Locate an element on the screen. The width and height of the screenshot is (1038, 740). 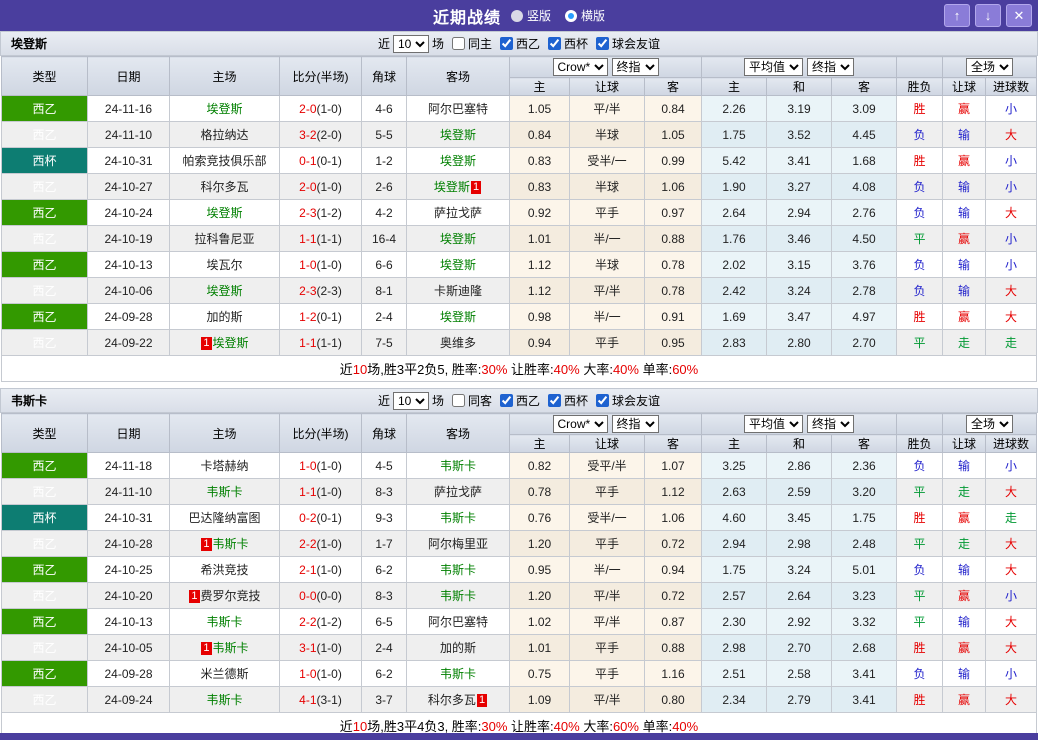
move-down-button: ↓ is located at coordinates (988, 15).